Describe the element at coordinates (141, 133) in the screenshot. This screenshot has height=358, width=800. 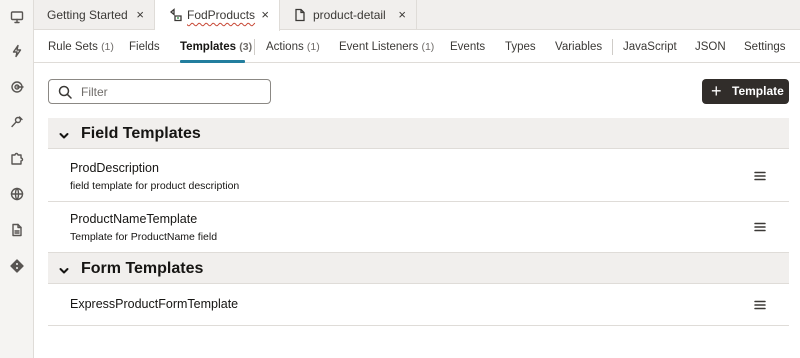
I see `section-title: Field Templates` at that location.